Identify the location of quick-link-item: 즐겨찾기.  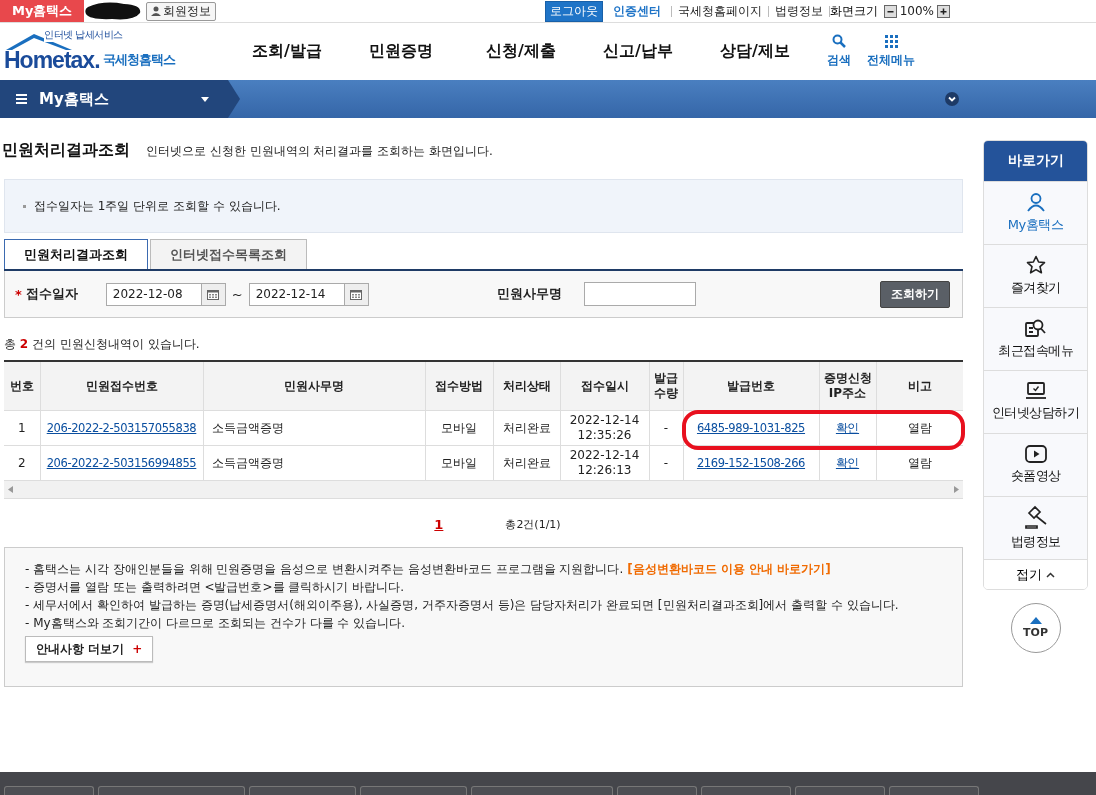
(1035, 275).